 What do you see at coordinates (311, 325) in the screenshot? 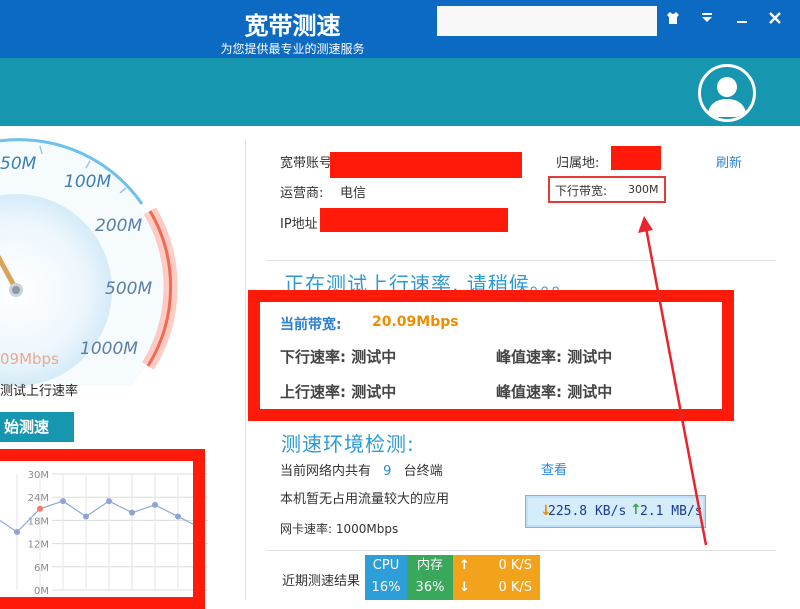
I see `current-bandwidth-label: 当前带宽:` at bounding box center [311, 325].